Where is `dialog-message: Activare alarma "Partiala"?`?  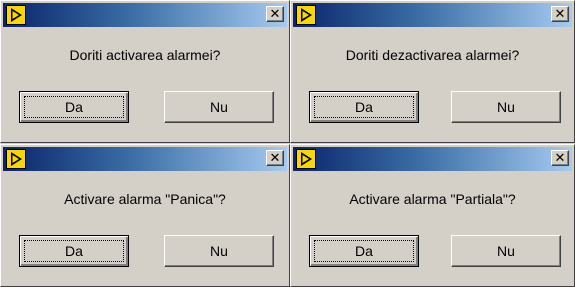 dialog-message: Activare alarma "Partiala"? is located at coordinates (432, 199).